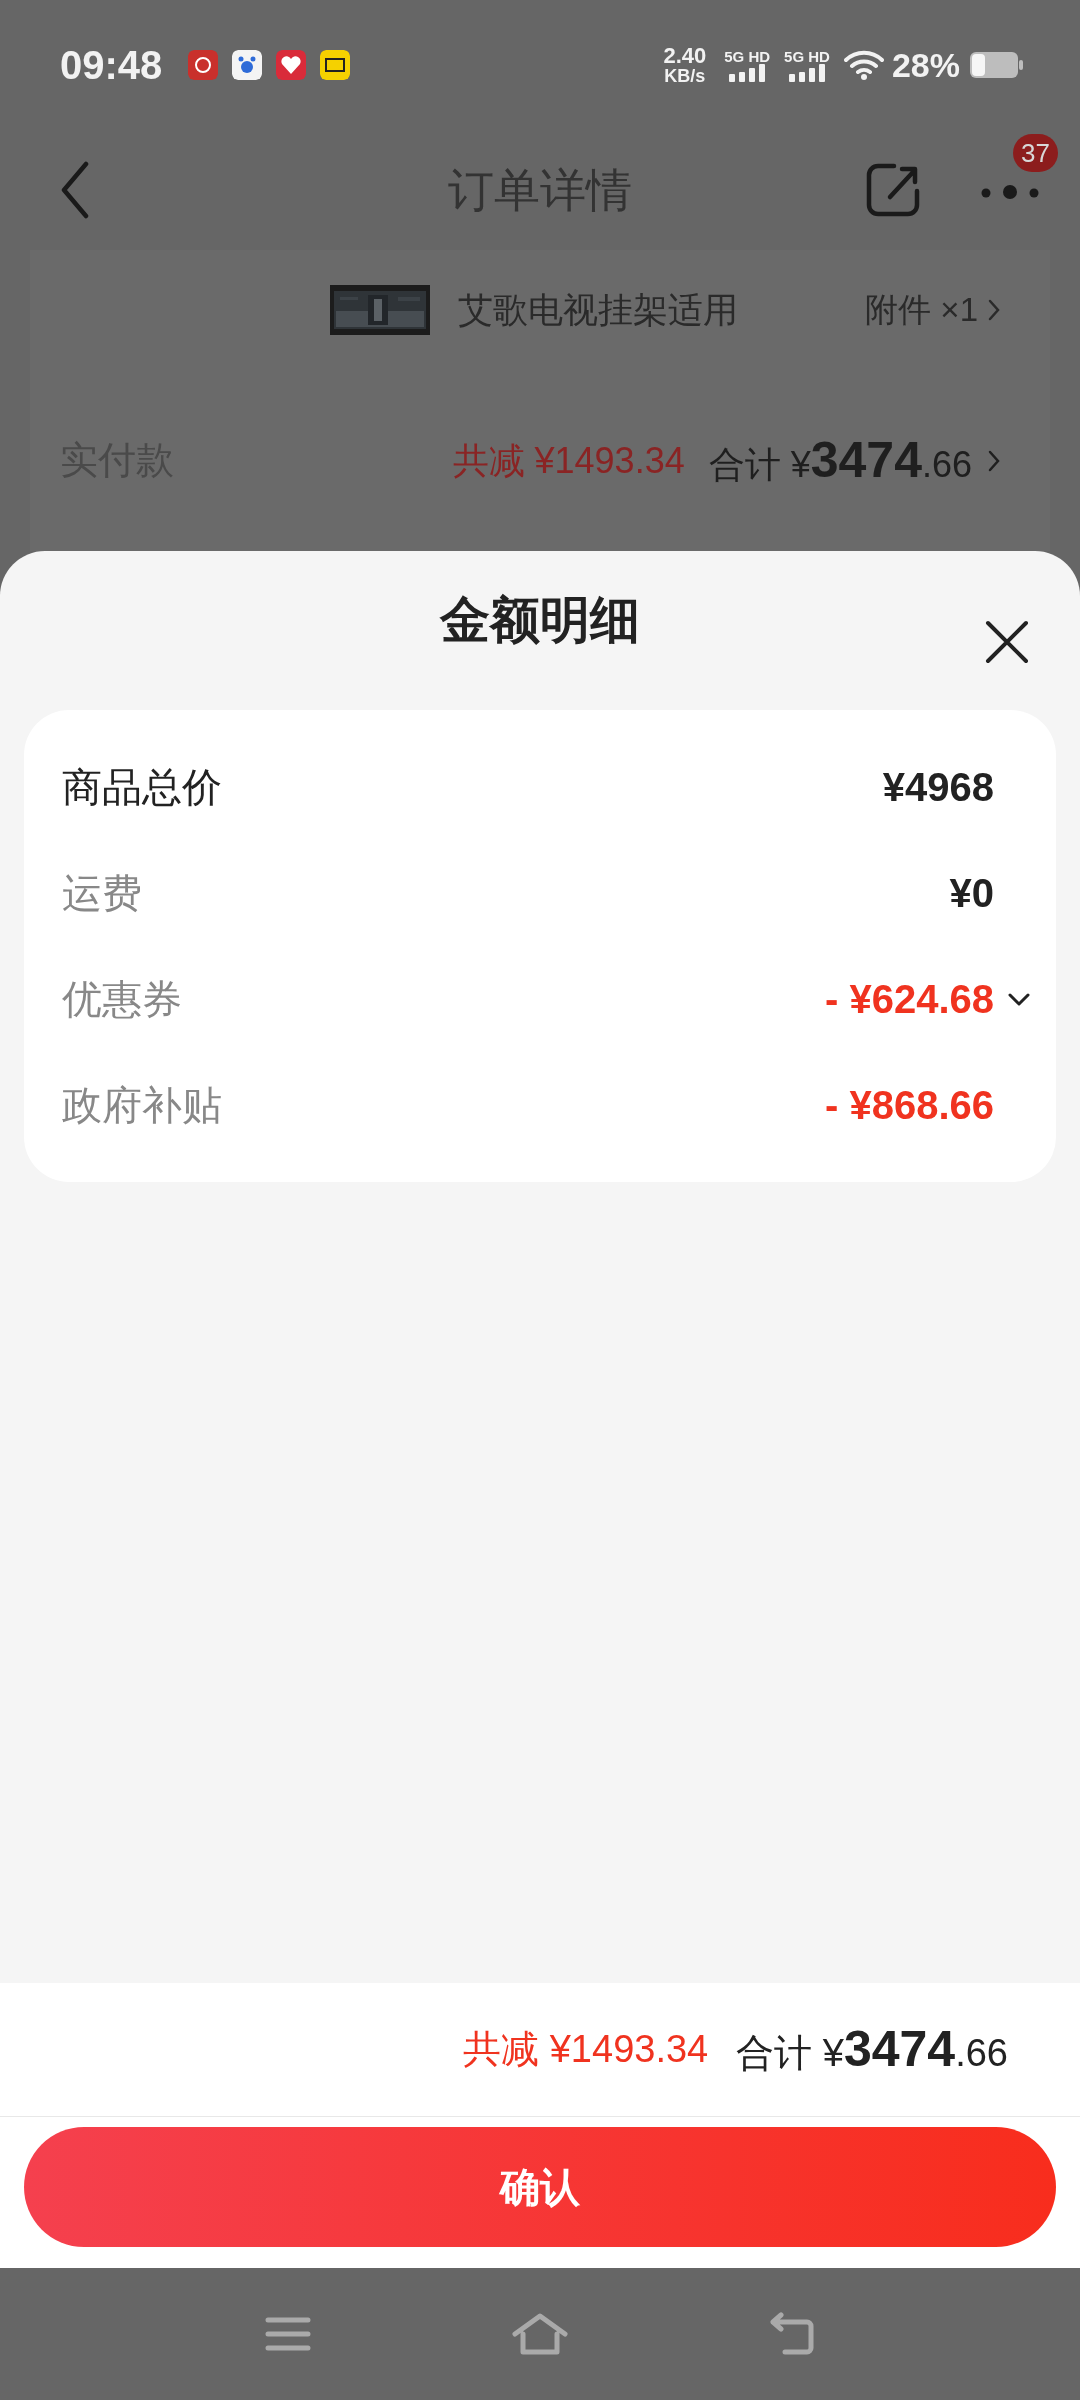 This screenshot has width=1080, height=2400. What do you see at coordinates (247, 65) in the screenshot?
I see `paw-icon` at bounding box center [247, 65].